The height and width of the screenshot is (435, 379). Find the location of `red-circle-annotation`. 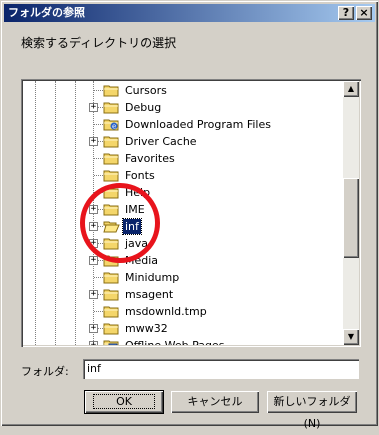

red-circle-annotation is located at coordinates (120, 223).